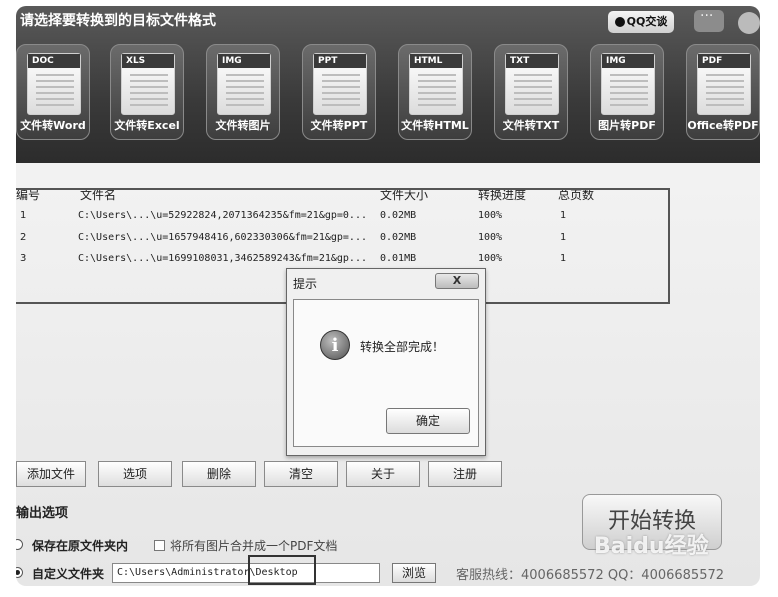 This screenshot has width=778, height=597. Describe the element at coordinates (465, 474) in the screenshot. I see `register-button: 注册` at that location.